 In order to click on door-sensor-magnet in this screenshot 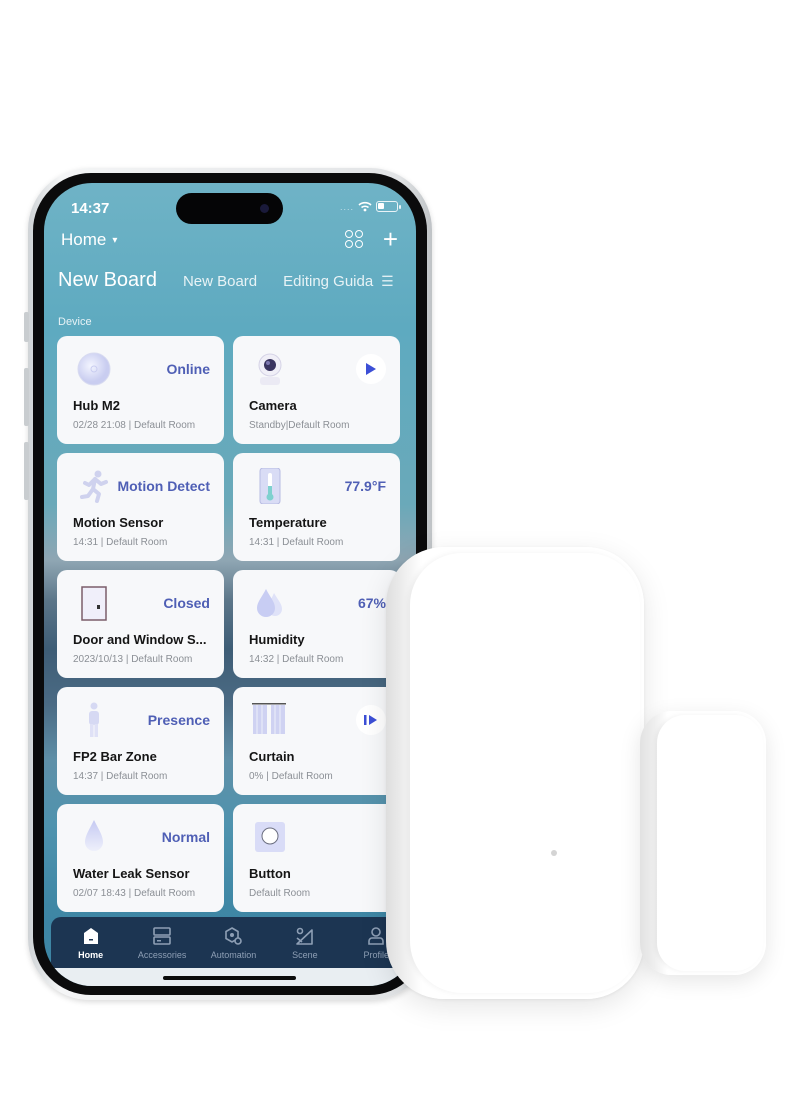, I will do `click(703, 843)`.